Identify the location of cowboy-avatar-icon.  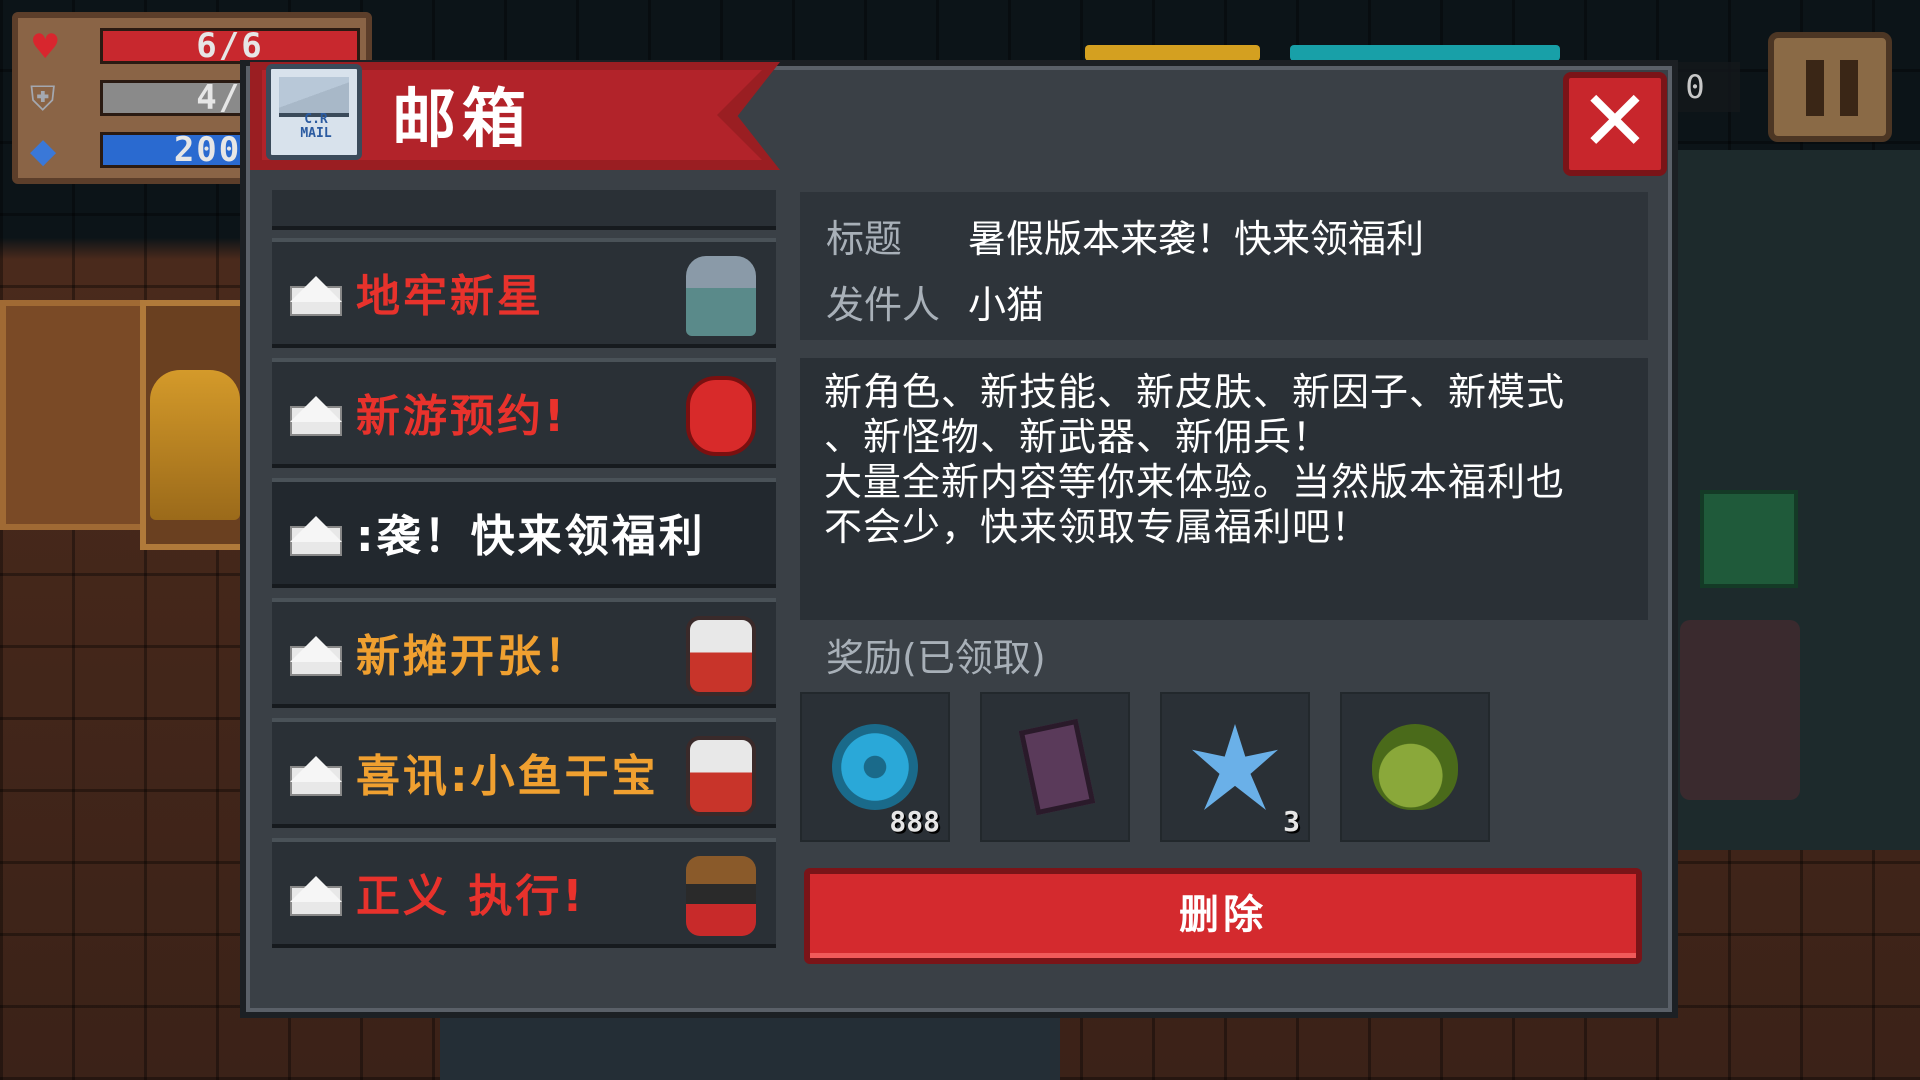
(721, 896).